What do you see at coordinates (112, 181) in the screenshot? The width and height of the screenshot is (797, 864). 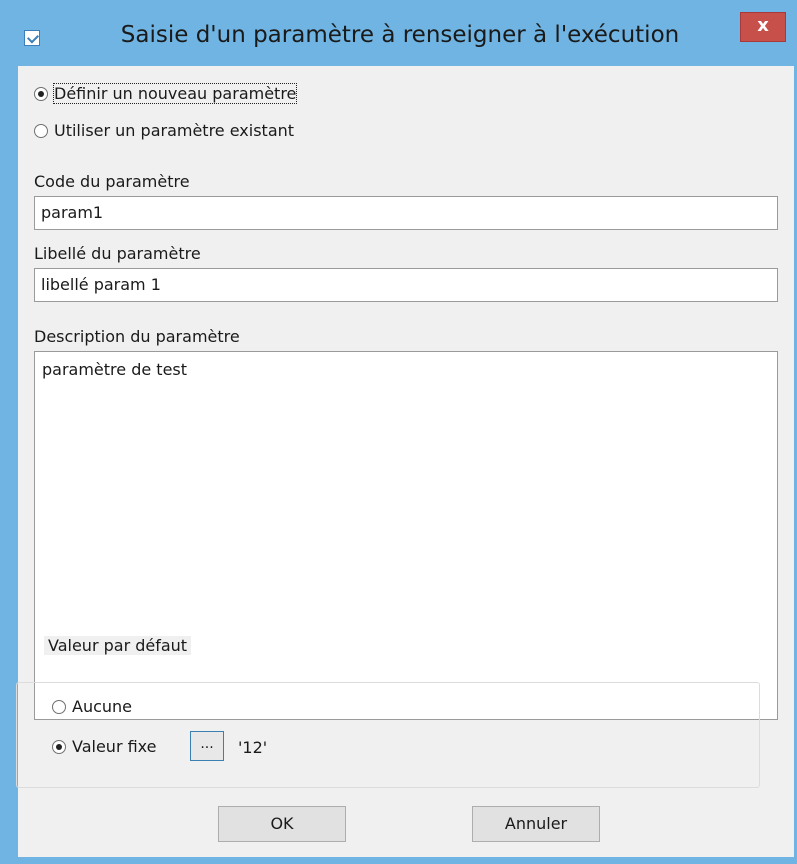 I see `code-label: Code du paramètre` at bounding box center [112, 181].